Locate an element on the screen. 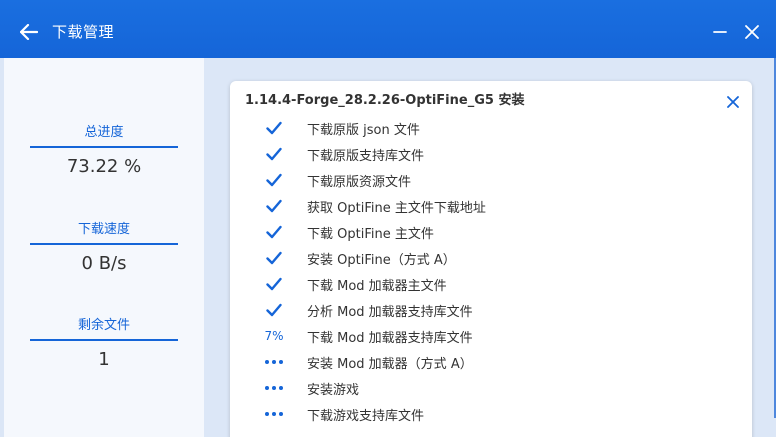 Image resolution: width=776 pixels, height=437 pixels. minimize-button is located at coordinates (720, 32).